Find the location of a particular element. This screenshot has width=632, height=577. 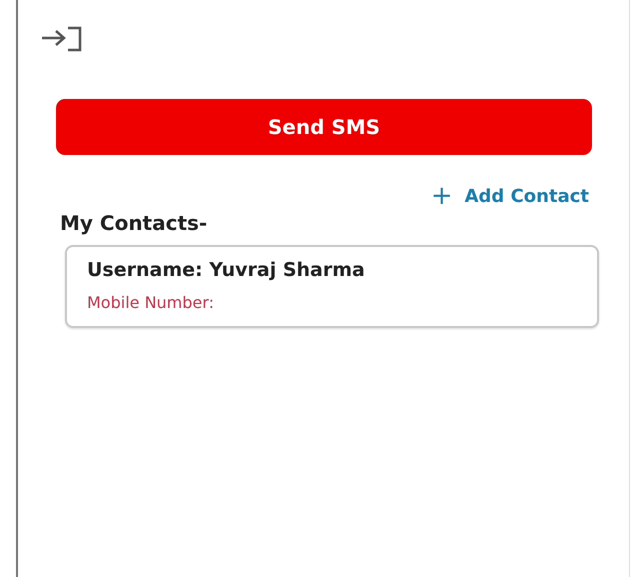

contact-username: Username: Yuvraj Sharma is located at coordinates (226, 270).